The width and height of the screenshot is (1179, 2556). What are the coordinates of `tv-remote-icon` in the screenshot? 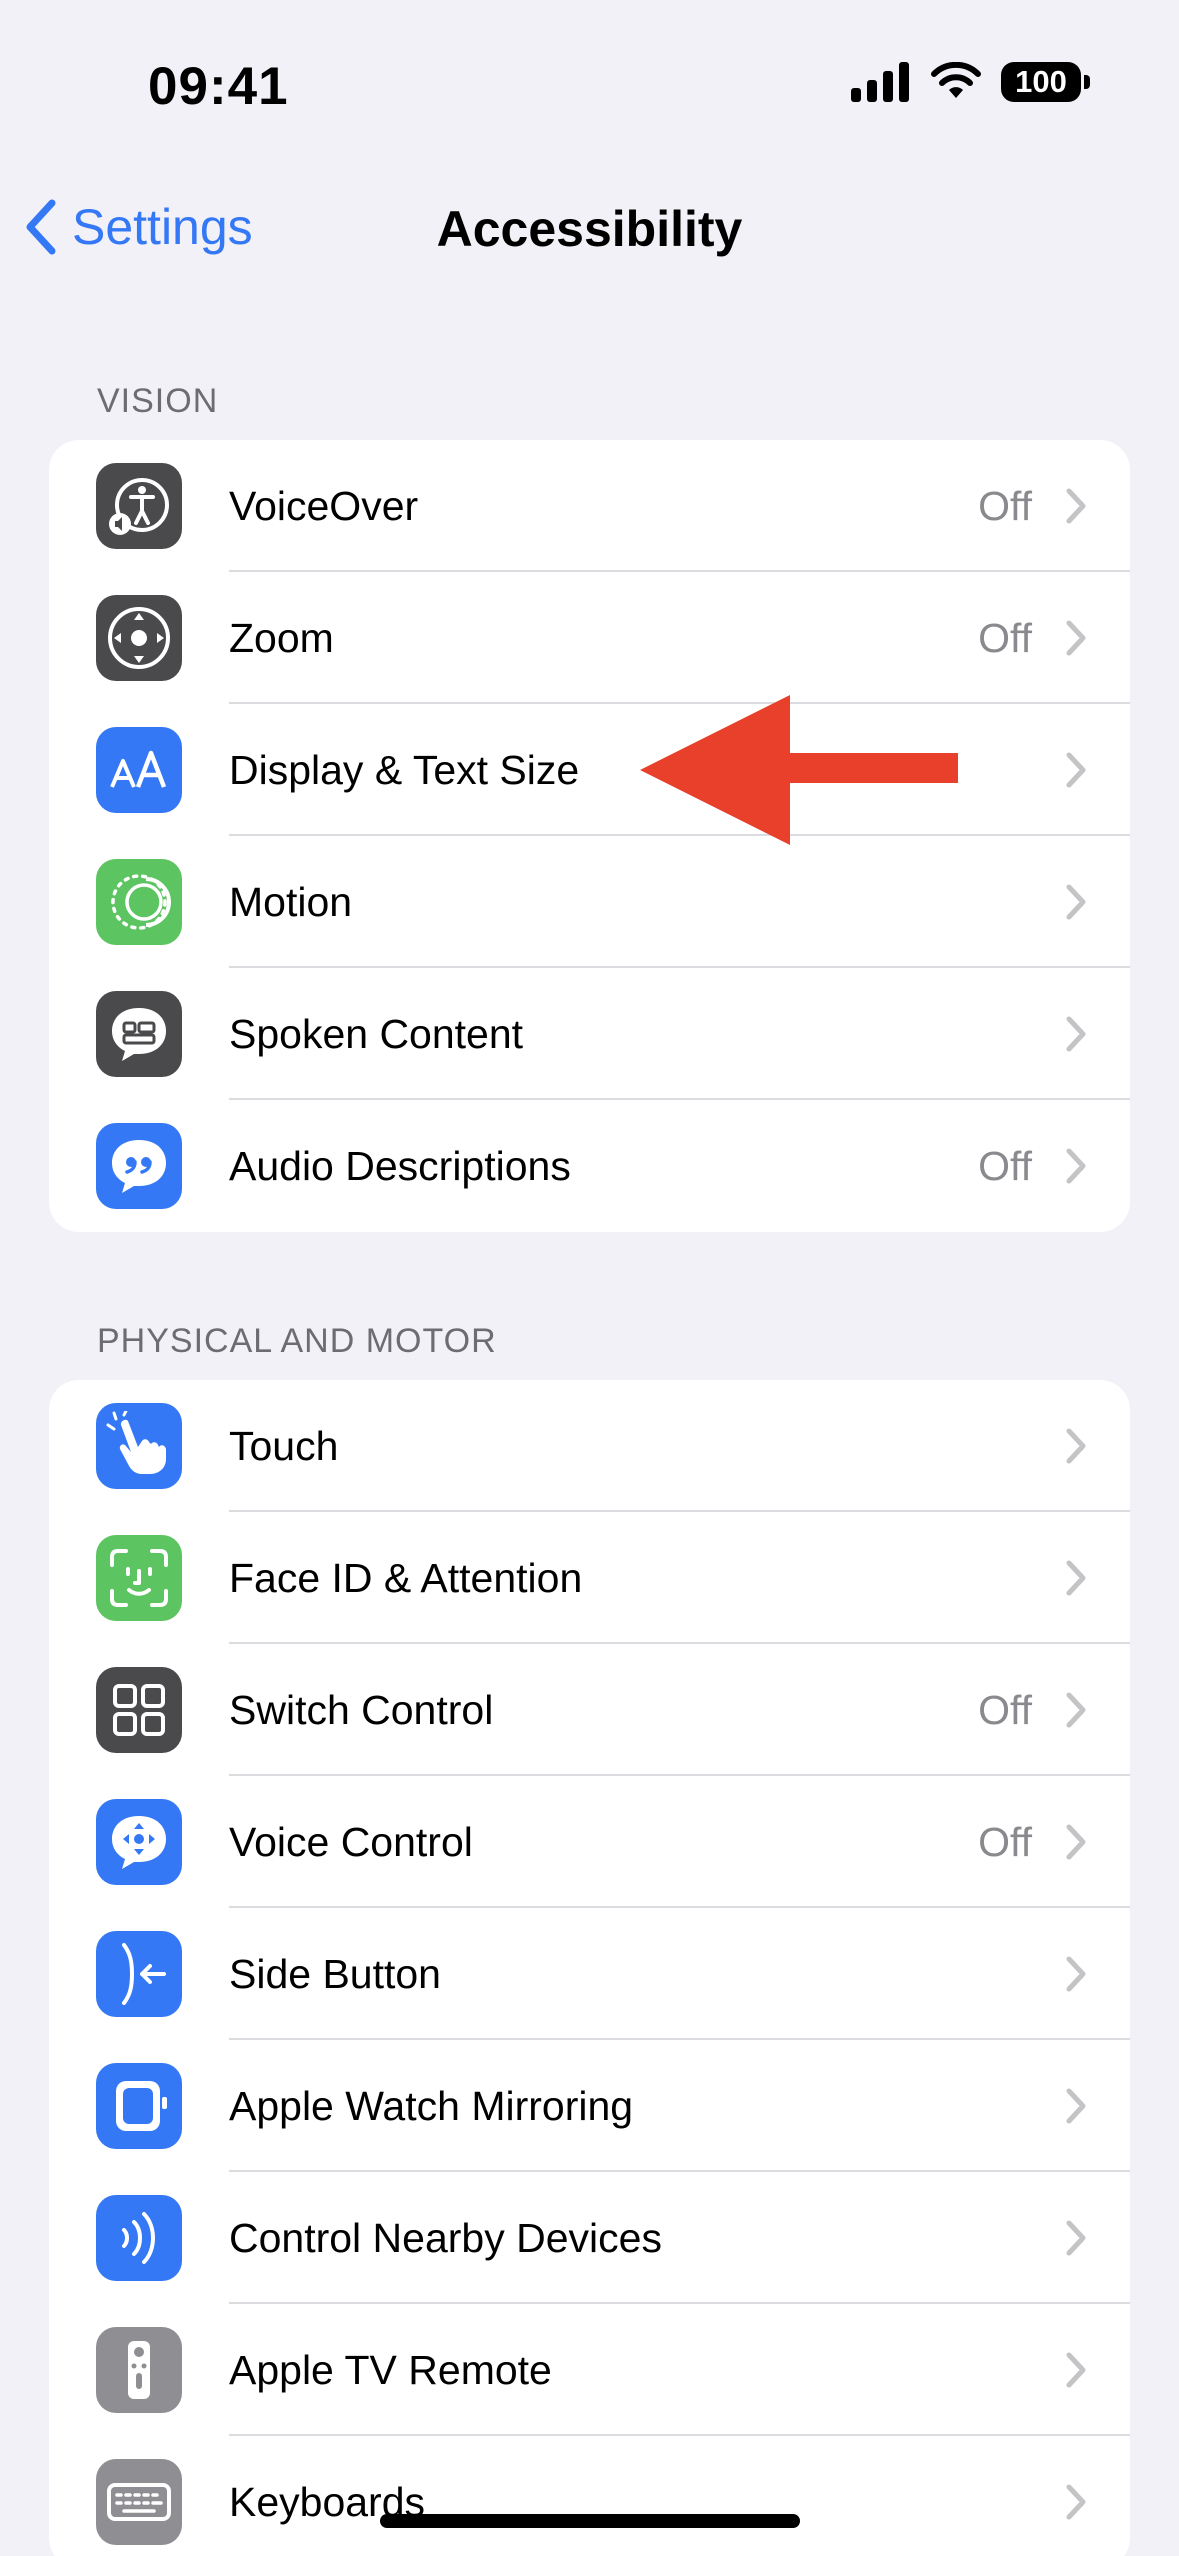 It's located at (139, 2370).